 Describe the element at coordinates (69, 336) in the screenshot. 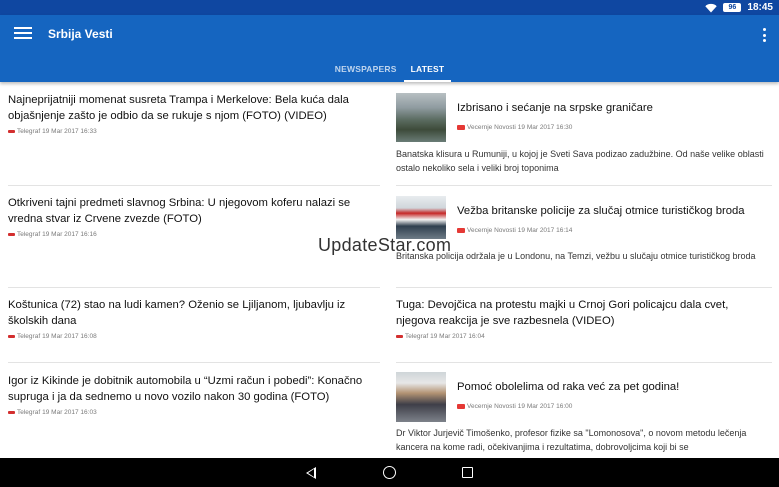

I see `article-date: 19 Mar 2017 16:08` at that location.